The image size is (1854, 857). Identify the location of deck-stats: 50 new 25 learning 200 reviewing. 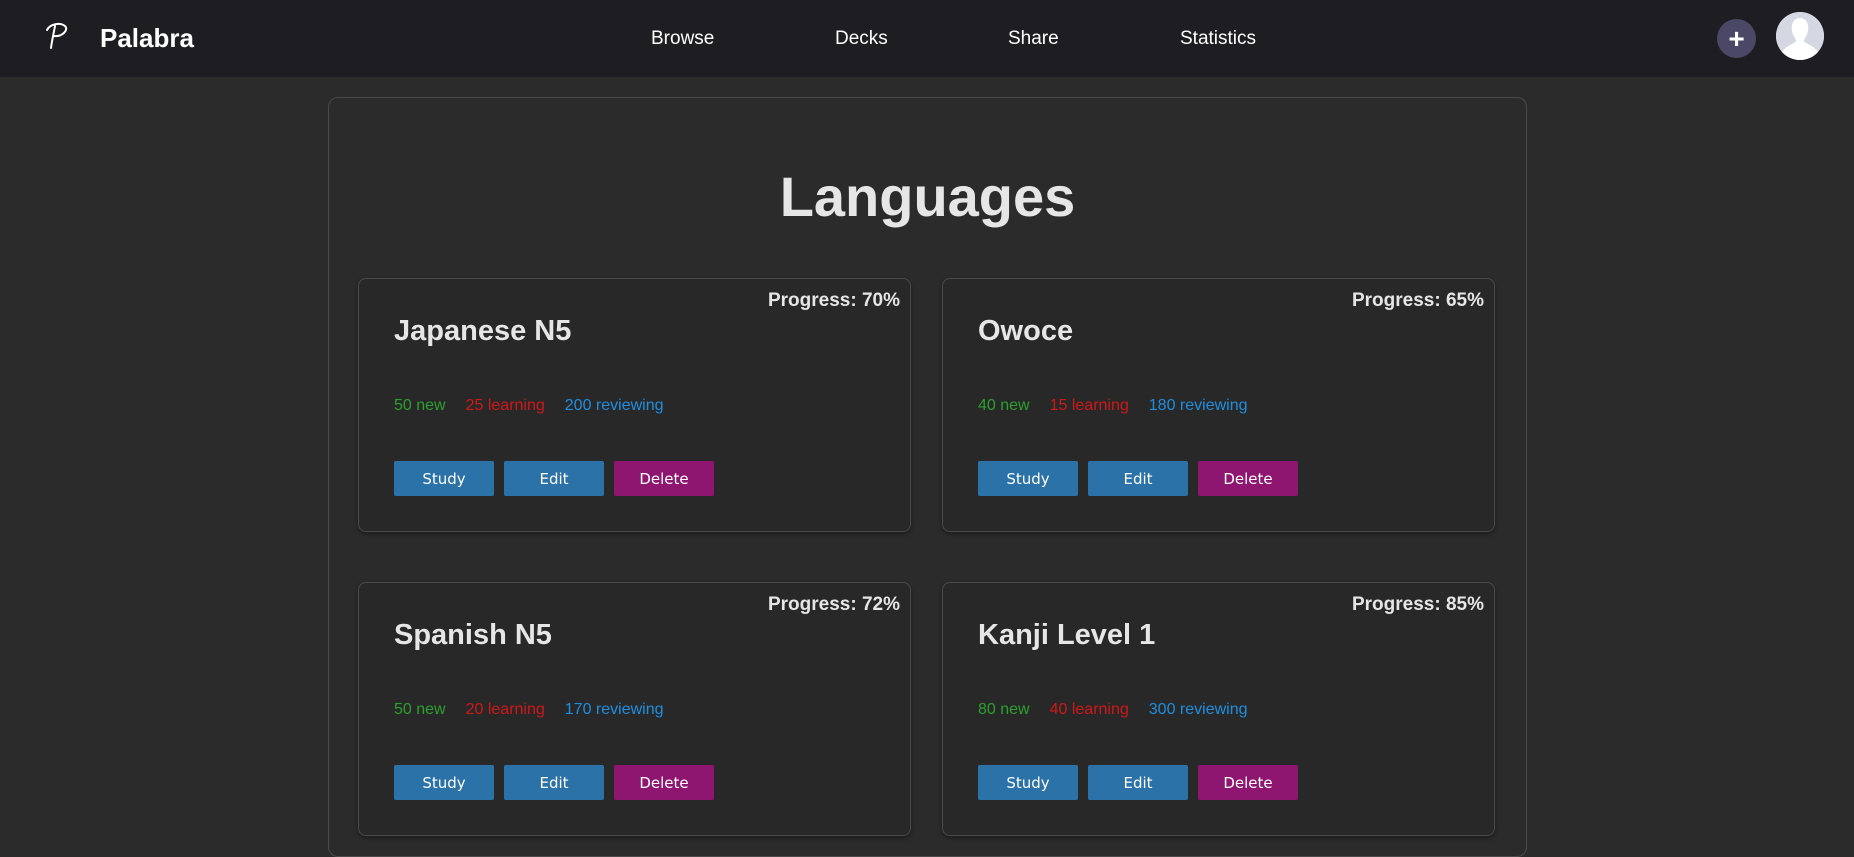
(529, 406).